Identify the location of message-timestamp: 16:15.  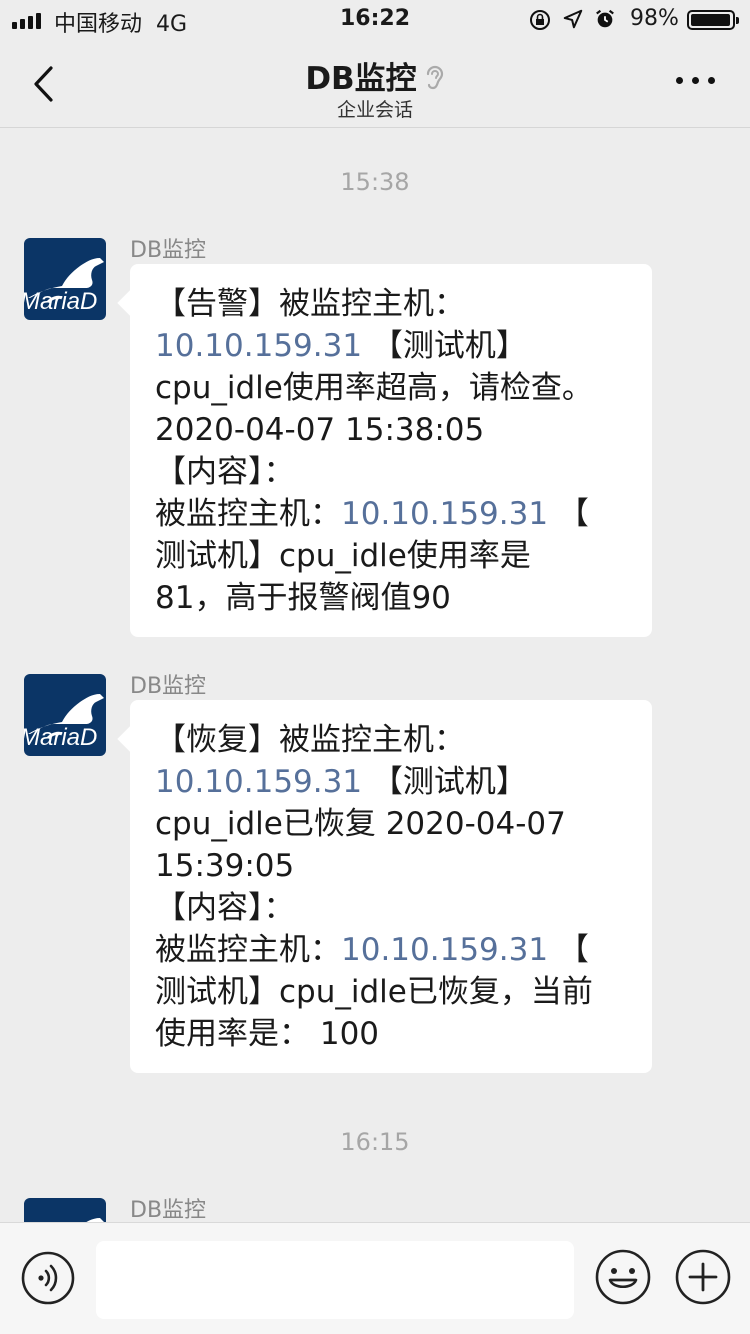
(375, 1142).